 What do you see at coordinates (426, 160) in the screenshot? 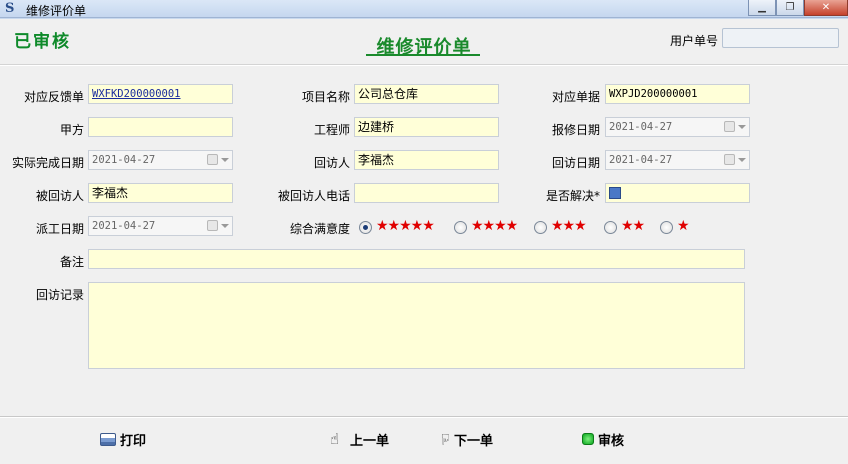
I see `visitor-field: 李福杰` at bounding box center [426, 160].